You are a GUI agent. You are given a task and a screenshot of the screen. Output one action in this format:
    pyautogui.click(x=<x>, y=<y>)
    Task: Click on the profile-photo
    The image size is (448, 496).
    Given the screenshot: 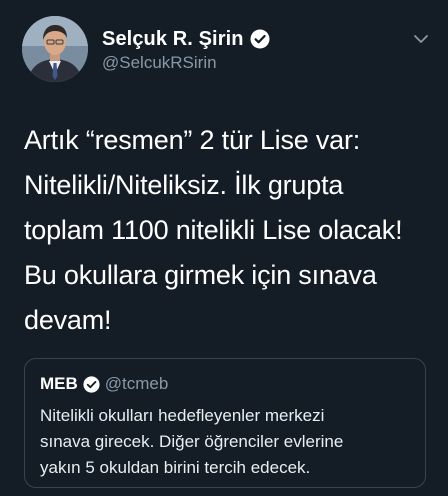 What is the action you would take?
    pyautogui.click(x=55, y=49)
    